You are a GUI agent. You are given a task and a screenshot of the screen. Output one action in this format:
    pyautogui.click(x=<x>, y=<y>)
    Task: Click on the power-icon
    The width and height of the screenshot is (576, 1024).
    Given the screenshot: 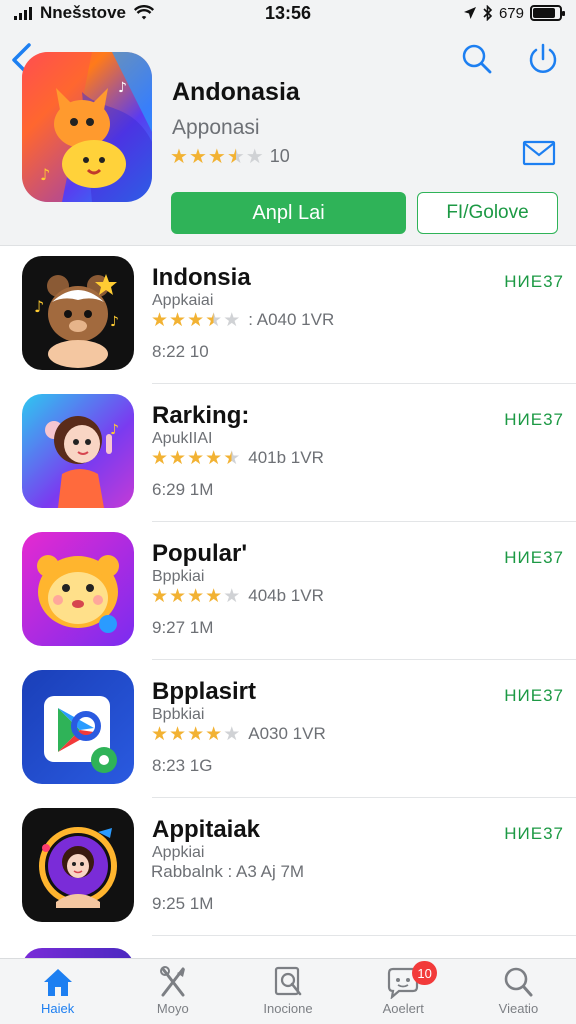 What is the action you would take?
    pyautogui.click(x=543, y=58)
    